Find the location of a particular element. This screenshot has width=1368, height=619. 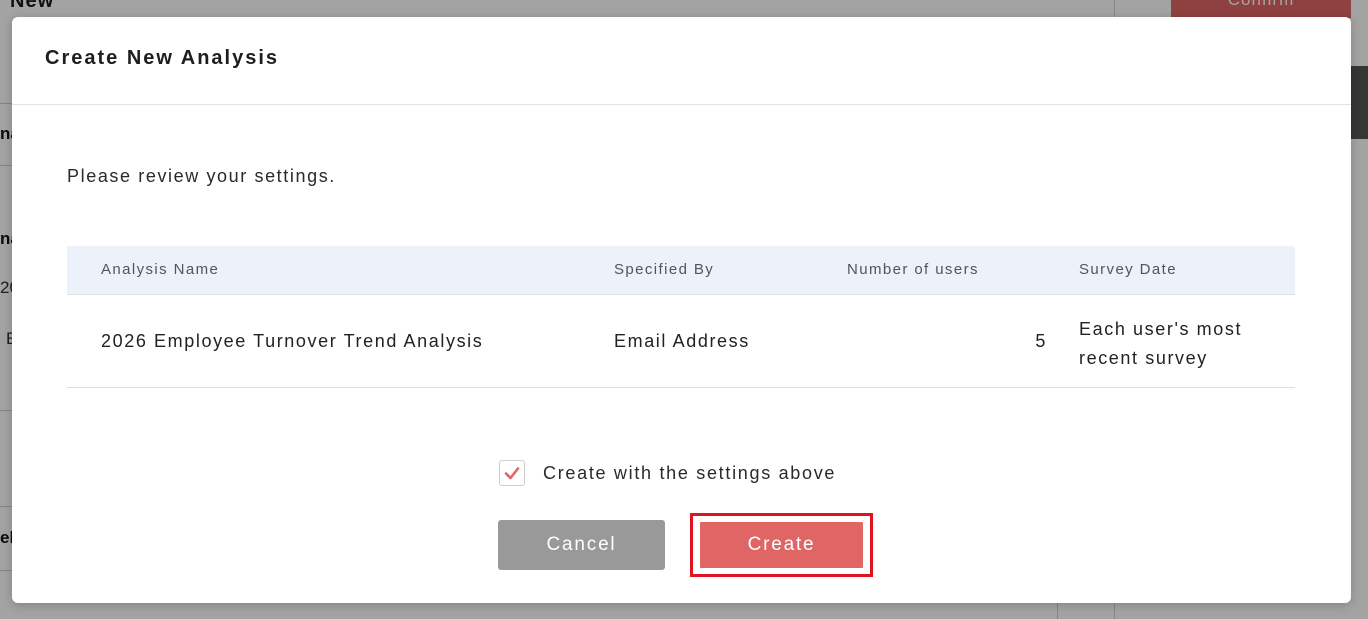

modal-title: Create New Analysis is located at coordinates (162, 58).